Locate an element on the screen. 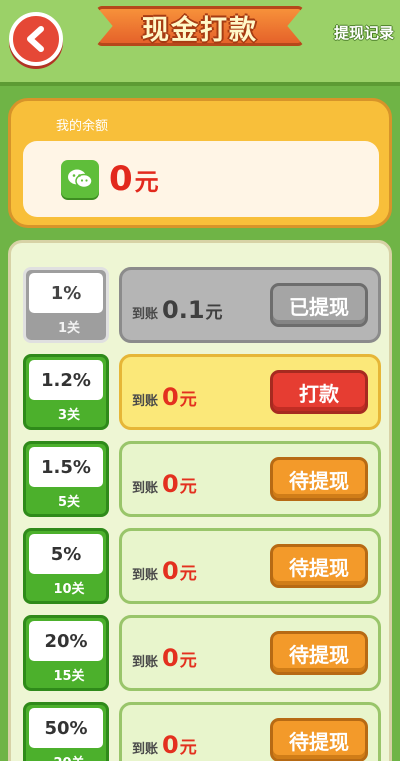 This screenshot has width=400, height=761. tier-level: 15关 is located at coordinates (69, 676).